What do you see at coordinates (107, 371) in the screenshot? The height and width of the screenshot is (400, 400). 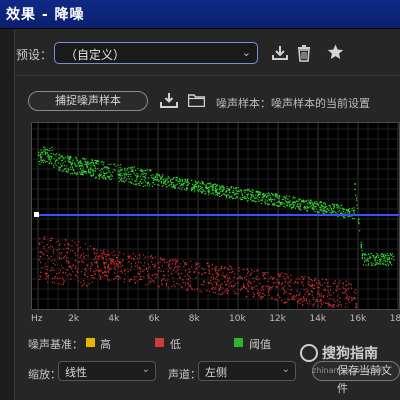 I see `scale-dropdown: 线性 ⌄` at bounding box center [107, 371].